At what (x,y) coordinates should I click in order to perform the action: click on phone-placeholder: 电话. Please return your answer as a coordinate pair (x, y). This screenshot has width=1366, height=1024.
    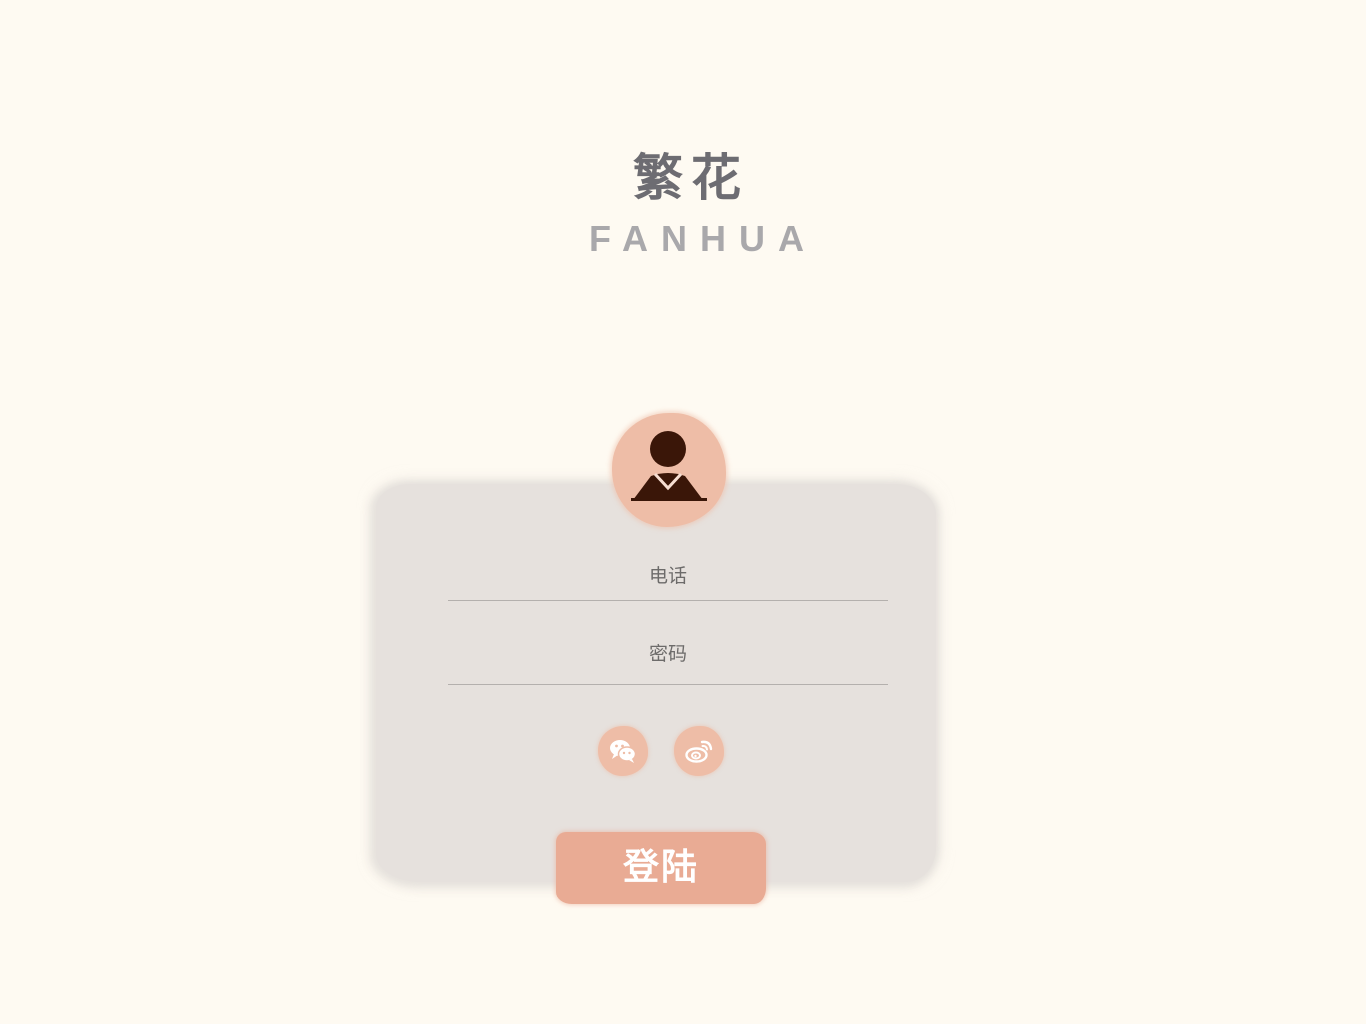
    Looking at the image, I should click on (667, 576).